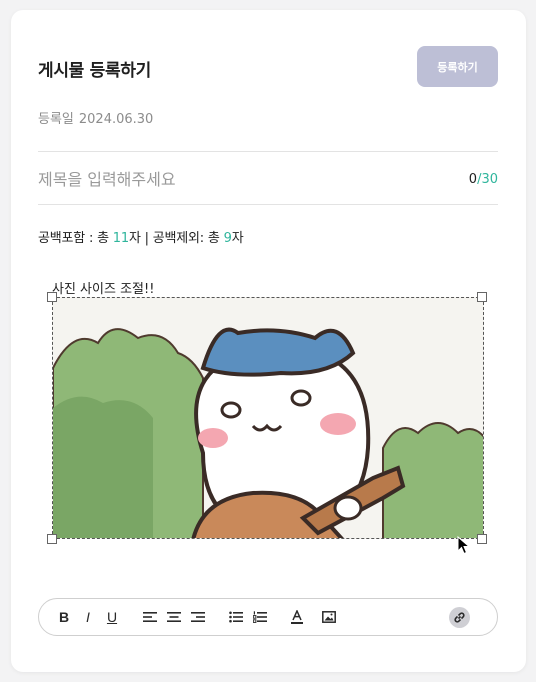 Image resolution: width=536 pixels, height=682 pixels. What do you see at coordinates (52, 297) in the screenshot?
I see `resize-handle-top-left` at bounding box center [52, 297].